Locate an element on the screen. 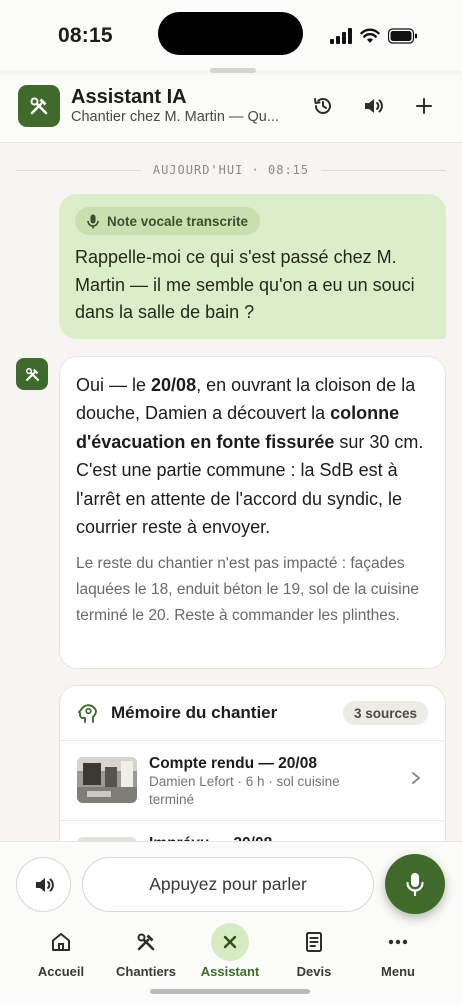  home-icon is located at coordinates (61, 942).